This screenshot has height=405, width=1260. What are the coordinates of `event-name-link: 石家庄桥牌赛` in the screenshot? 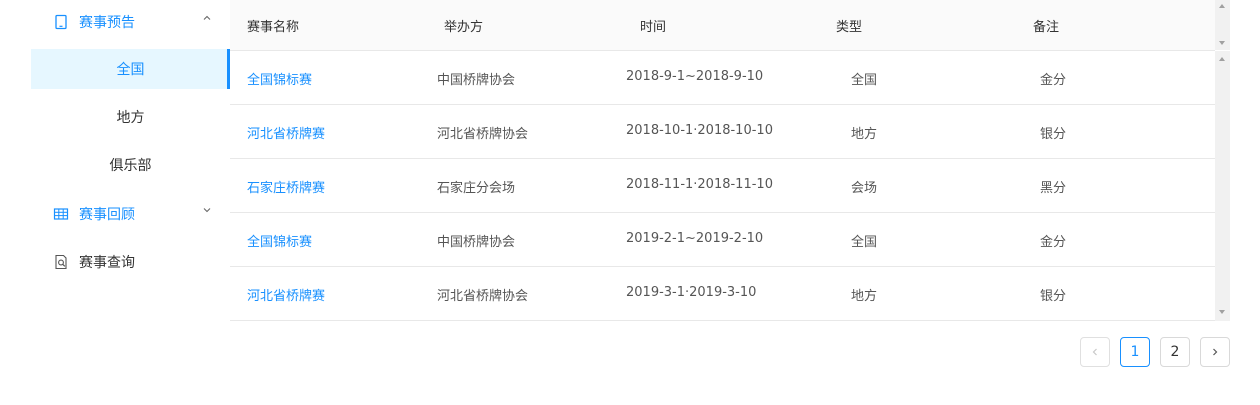 It's located at (286, 186).